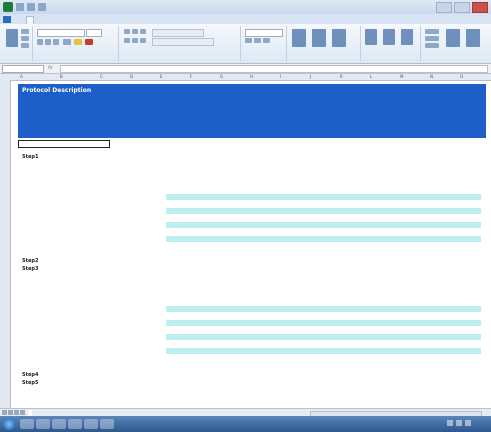 This screenshot has width=491, height=432. Describe the element at coordinates (183, 42) in the screenshot. I see `merge-center-button` at that location.